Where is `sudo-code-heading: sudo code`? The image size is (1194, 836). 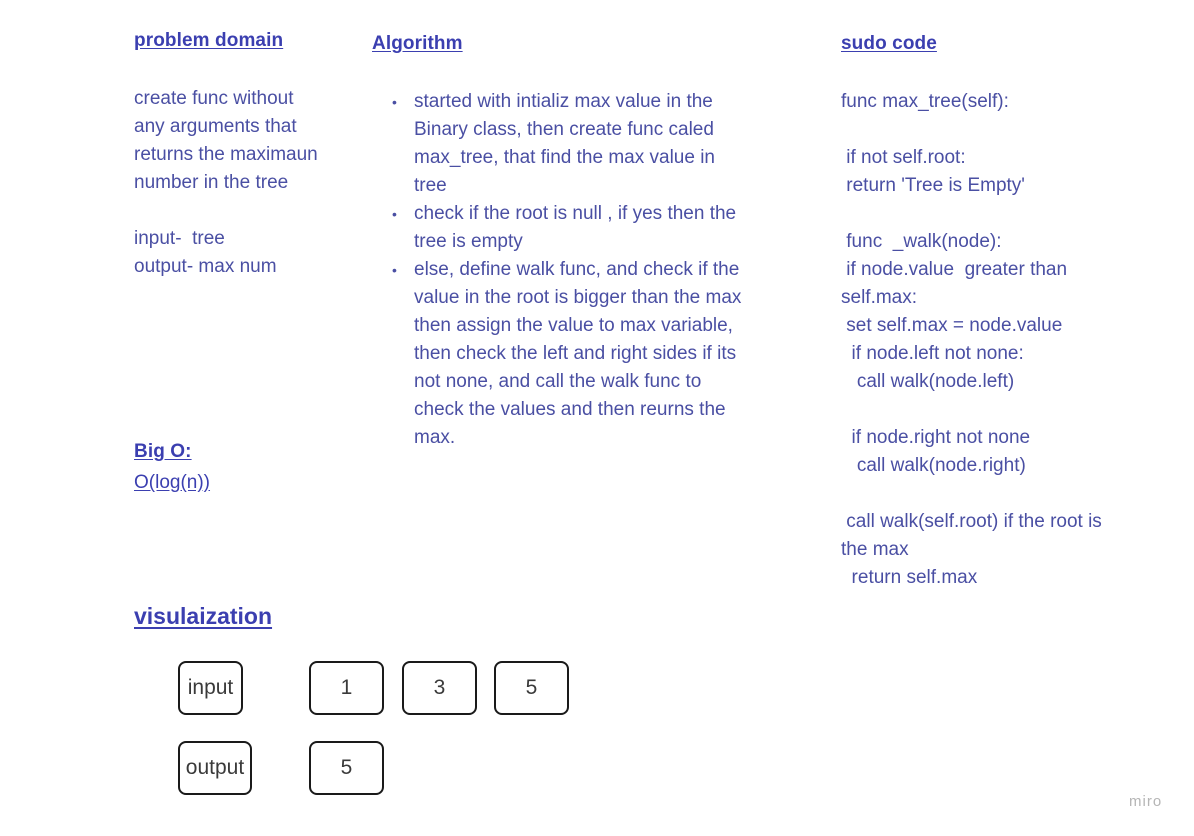 sudo-code-heading: sudo code is located at coordinates (889, 43).